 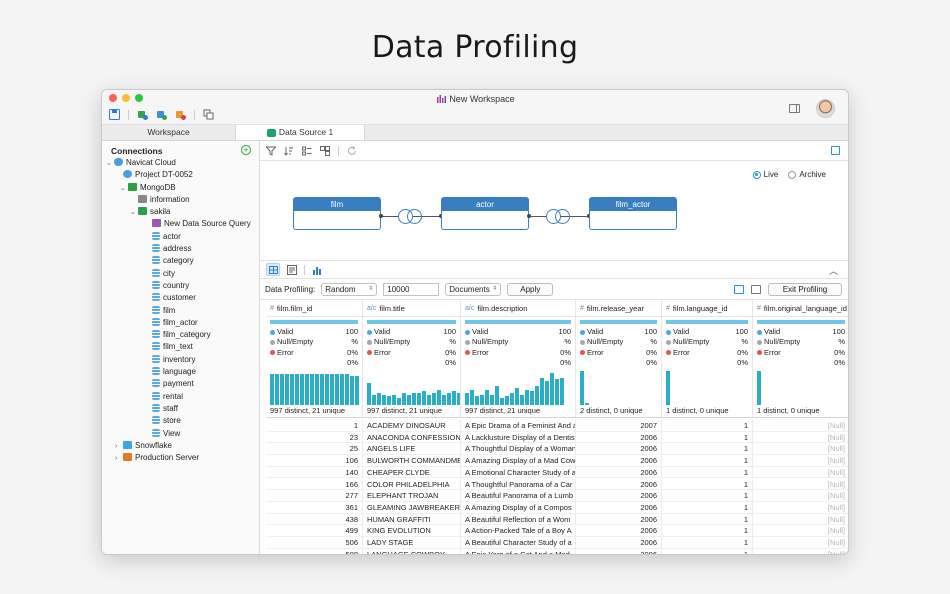 I want to click on sidebar-item-customer: customer, so click(x=180, y=298).